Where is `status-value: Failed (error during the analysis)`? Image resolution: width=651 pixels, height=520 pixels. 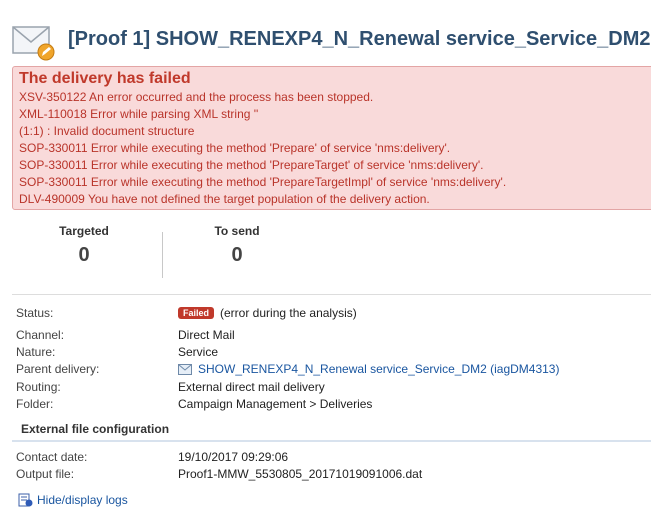 status-value: Failed (error during the analysis) is located at coordinates (267, 313).